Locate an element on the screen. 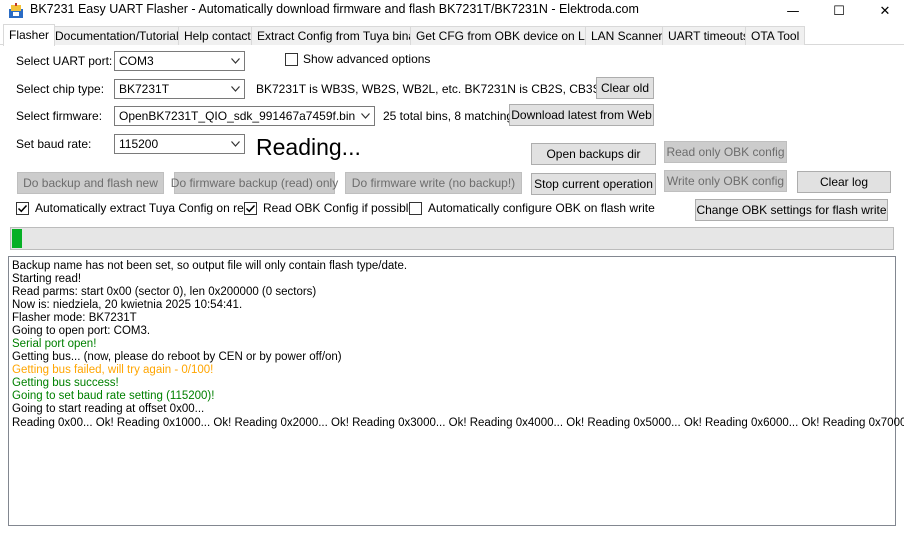 Image resolution: width=904 pixels, height=533 pixels. chip-type-label: Select chip type: is located at coordinates (60, 89).